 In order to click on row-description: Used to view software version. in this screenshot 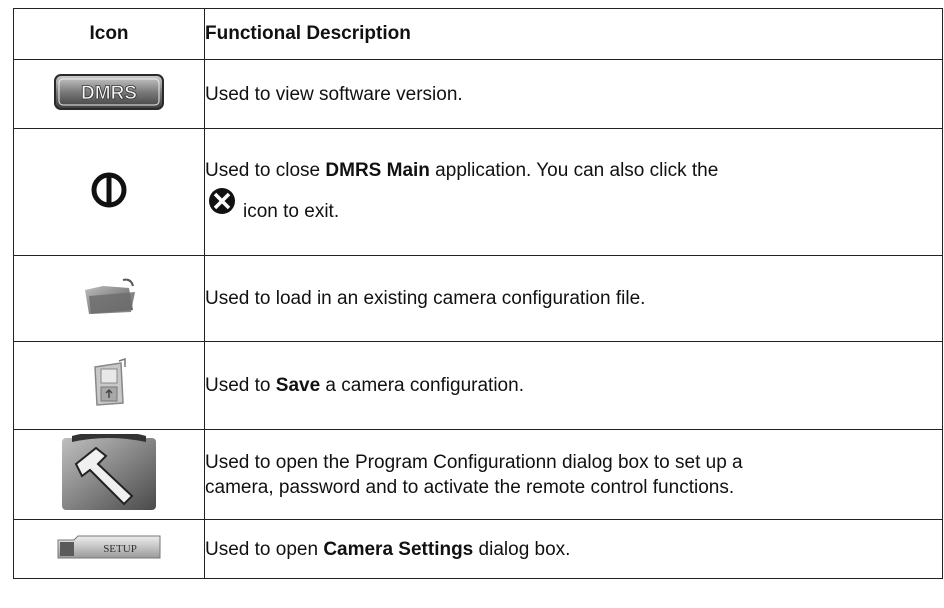, I will do `click(573, 94)`.